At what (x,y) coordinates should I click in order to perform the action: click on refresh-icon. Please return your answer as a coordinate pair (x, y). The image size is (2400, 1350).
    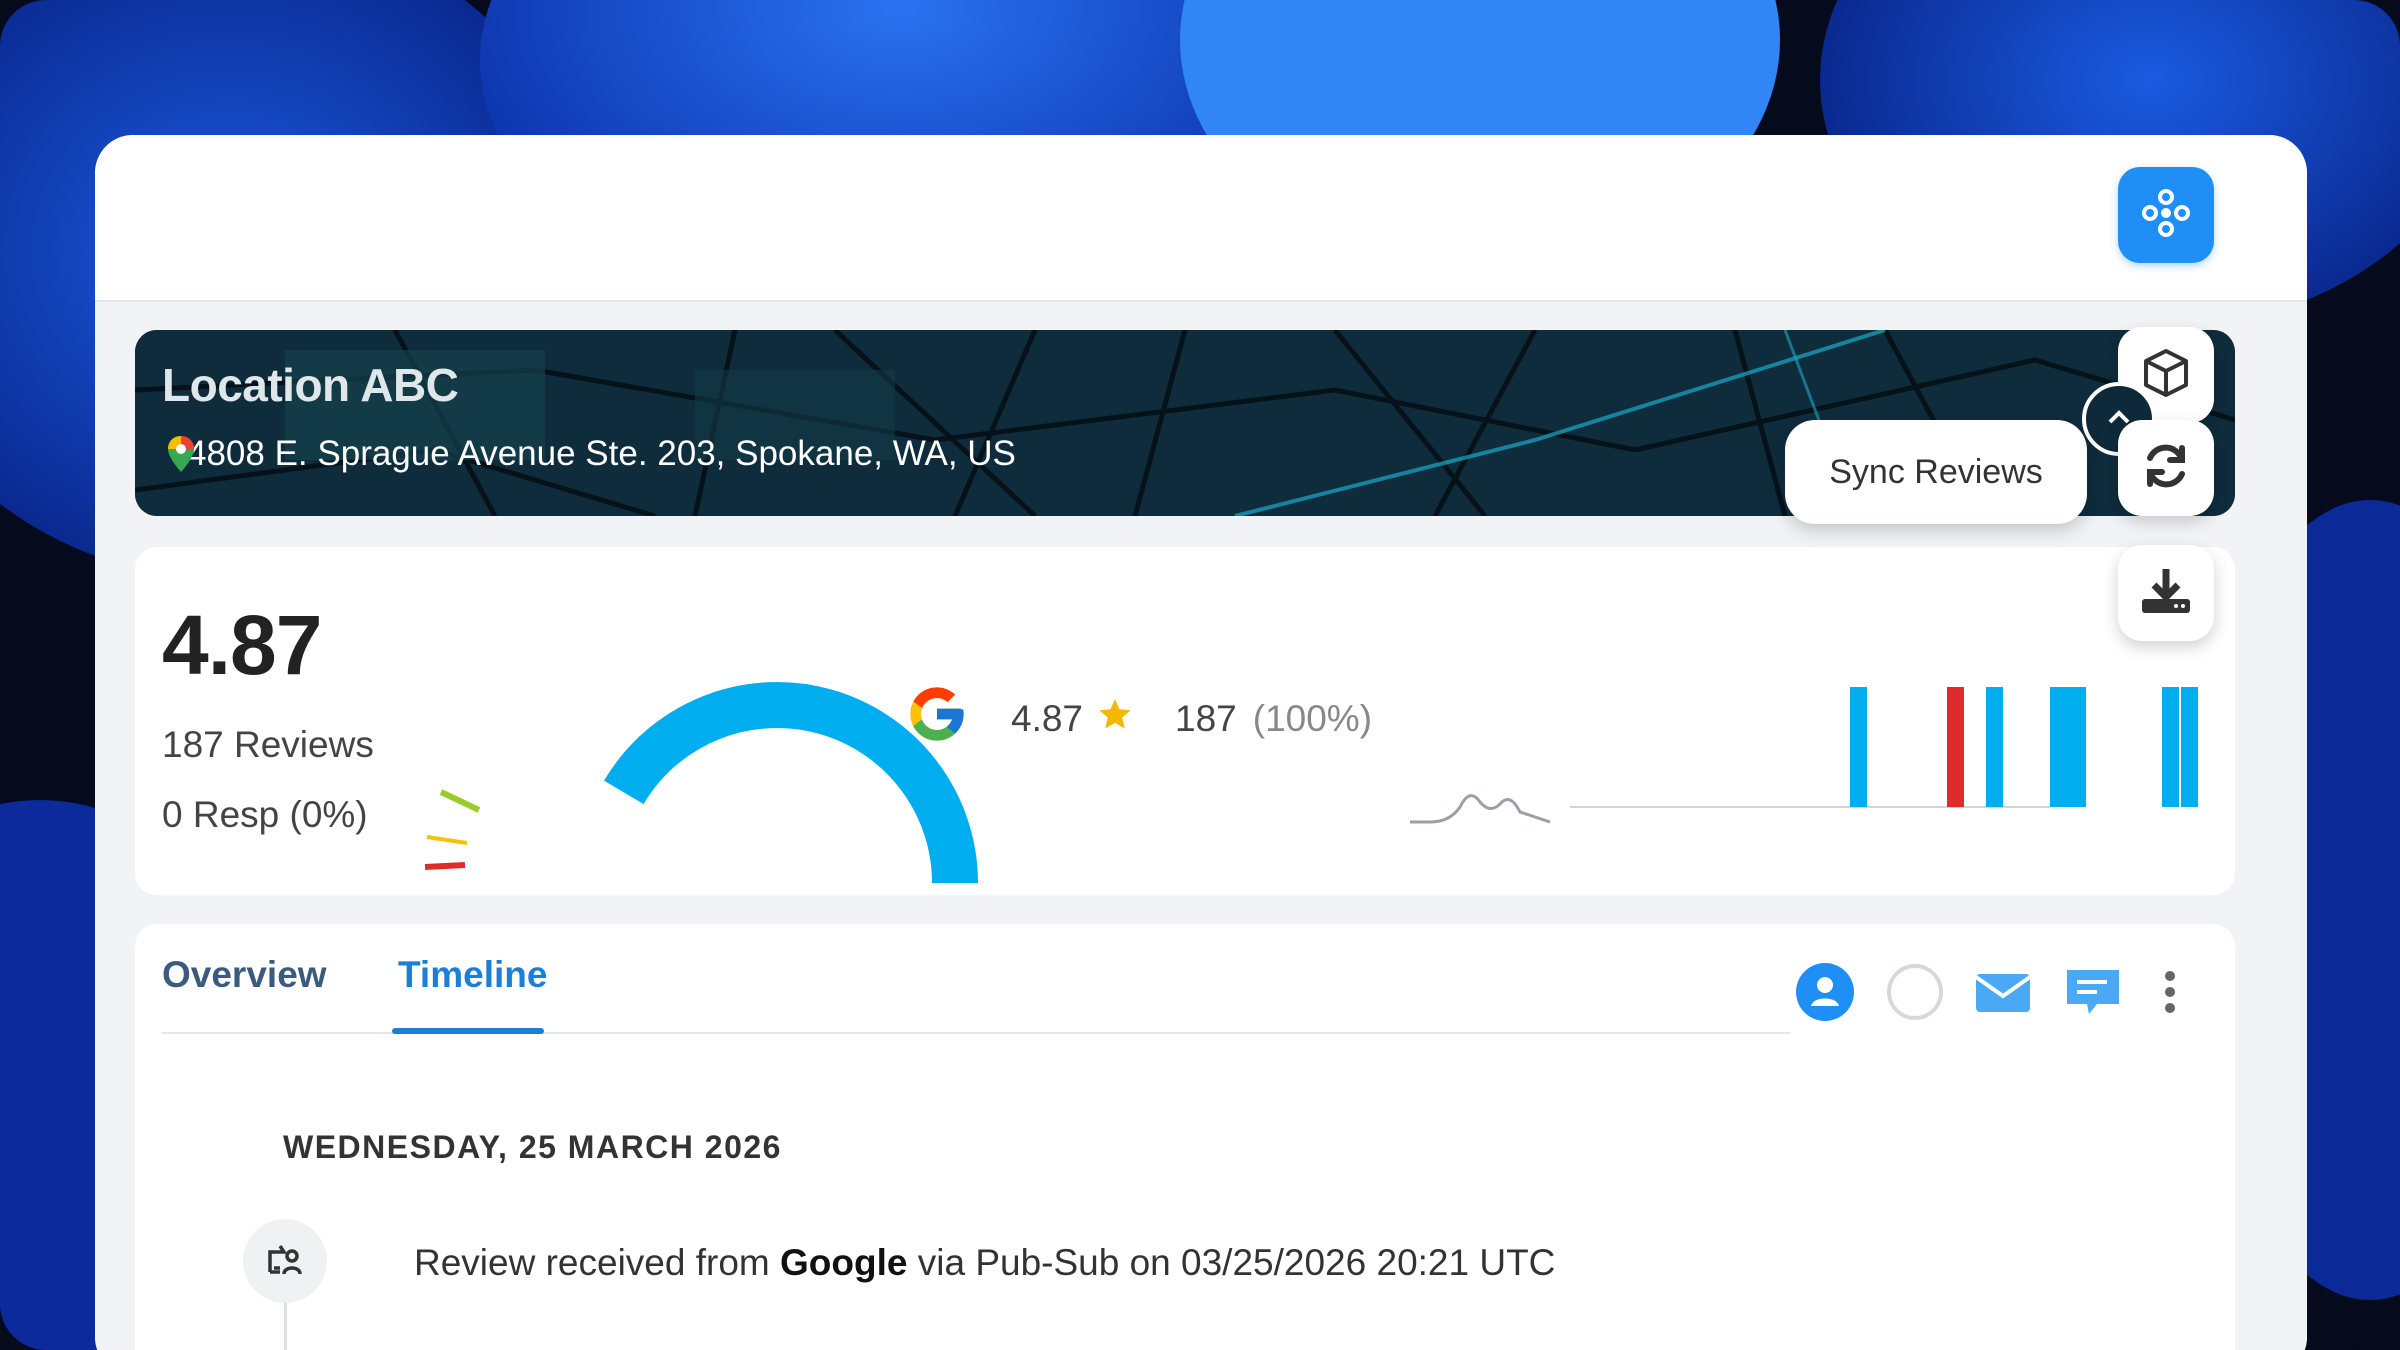
    Looking at the image, I should click on (2166, 468).